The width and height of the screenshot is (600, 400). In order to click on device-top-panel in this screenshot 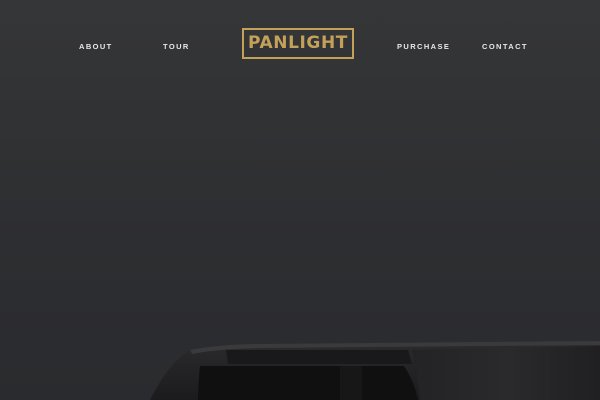, I will do `click(319, 357)`.